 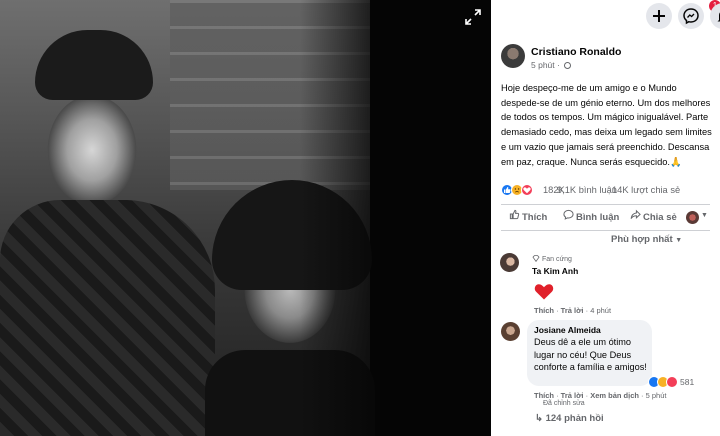 What do you see at coordinates (687, 382) in the screenshot?
I see `comment-reaction-count: 581` at bounding box center [687, 382].